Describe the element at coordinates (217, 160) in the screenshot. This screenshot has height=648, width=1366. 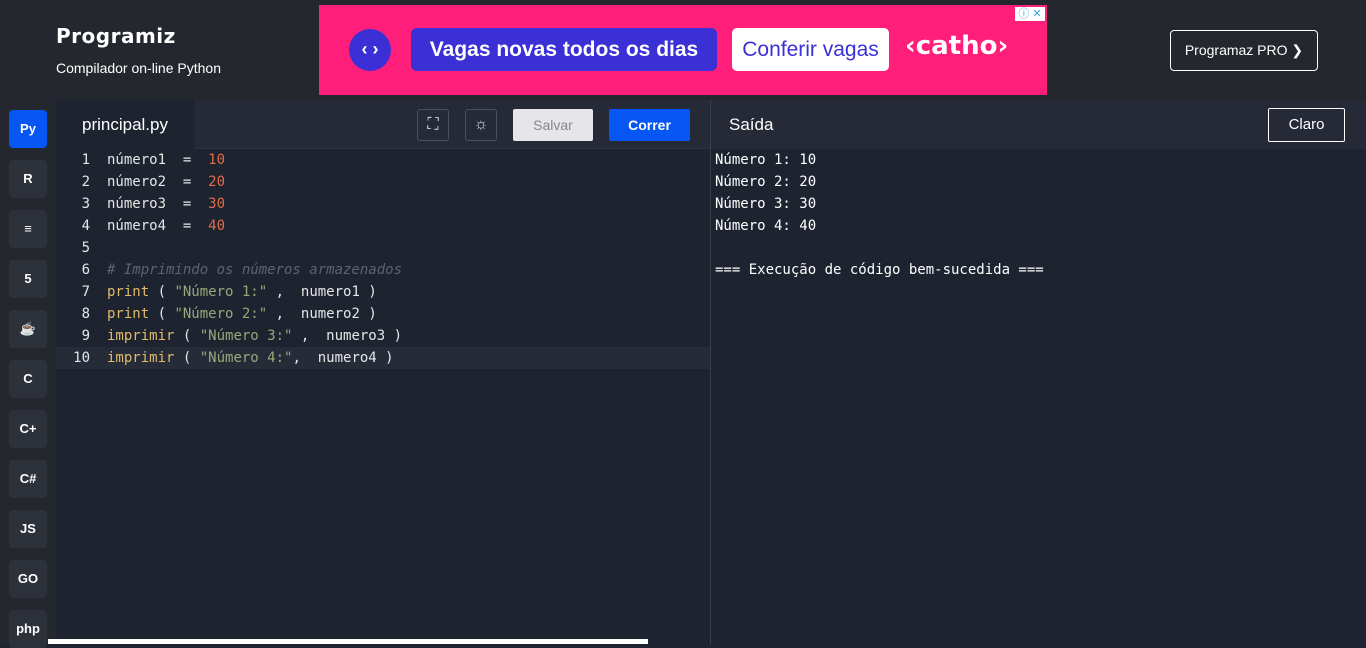
I see `code-token: 10` at that location.